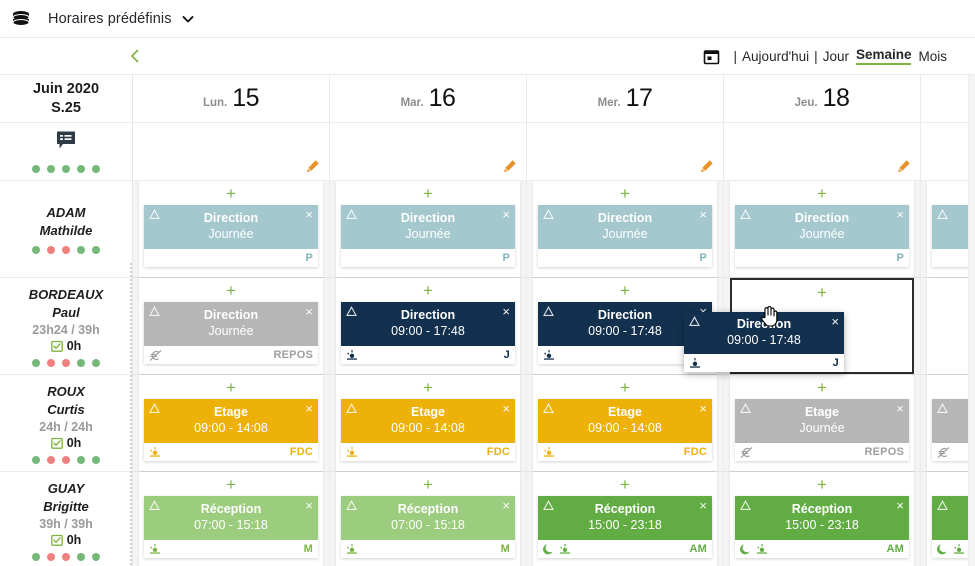 Image resolution: width=975 pixels, height=566 pixels. I want to click on day-header, so click(944, 99).